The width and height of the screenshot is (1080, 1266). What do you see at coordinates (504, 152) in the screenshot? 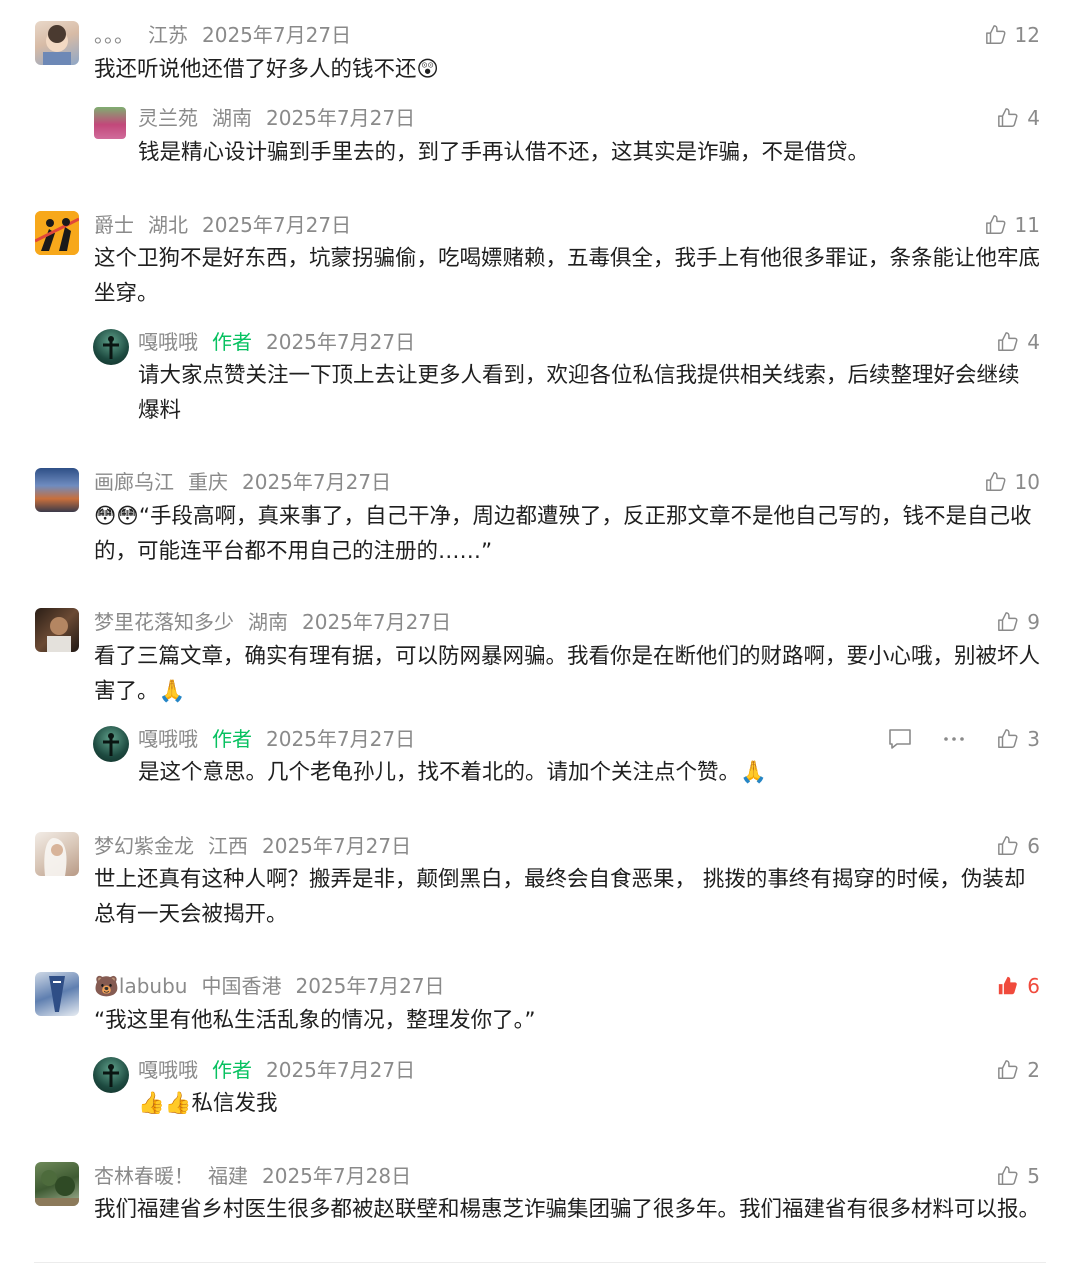
I see `comment-text: 钱是精心设计骗到手里去的，到了手再认借不还，这其实是诈骗，不是借贷。` at bounding box center [504, 152].